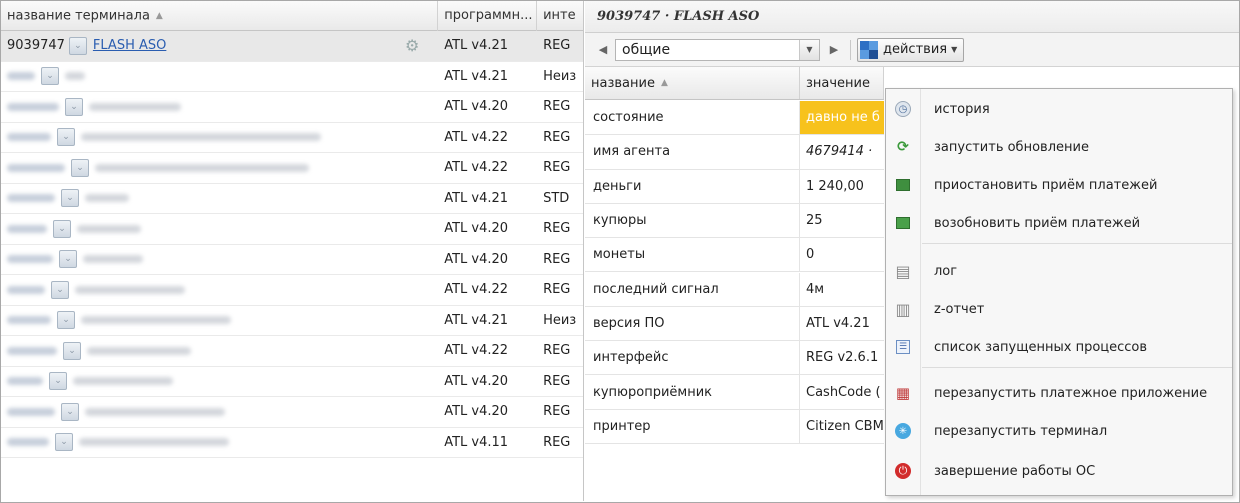 The height and width of the screenshot is (503, 1240). I want to click on property-value: ATL v4.21, so click(838, 323).